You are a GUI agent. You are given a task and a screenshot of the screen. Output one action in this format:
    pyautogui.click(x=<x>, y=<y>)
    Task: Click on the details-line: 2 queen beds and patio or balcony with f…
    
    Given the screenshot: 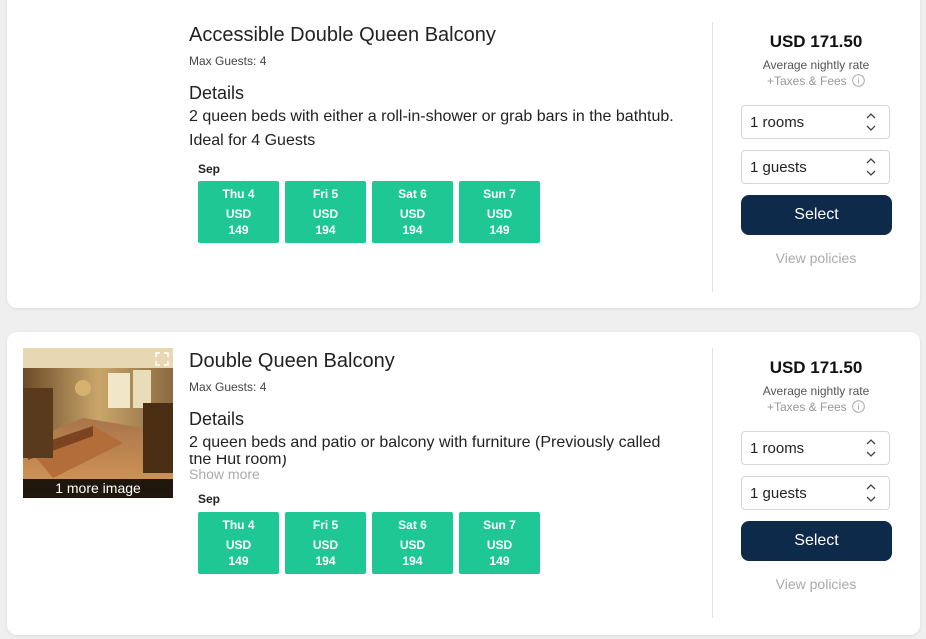 What is the action you would take?
    pyautogui.click(x=425, y=442)
    